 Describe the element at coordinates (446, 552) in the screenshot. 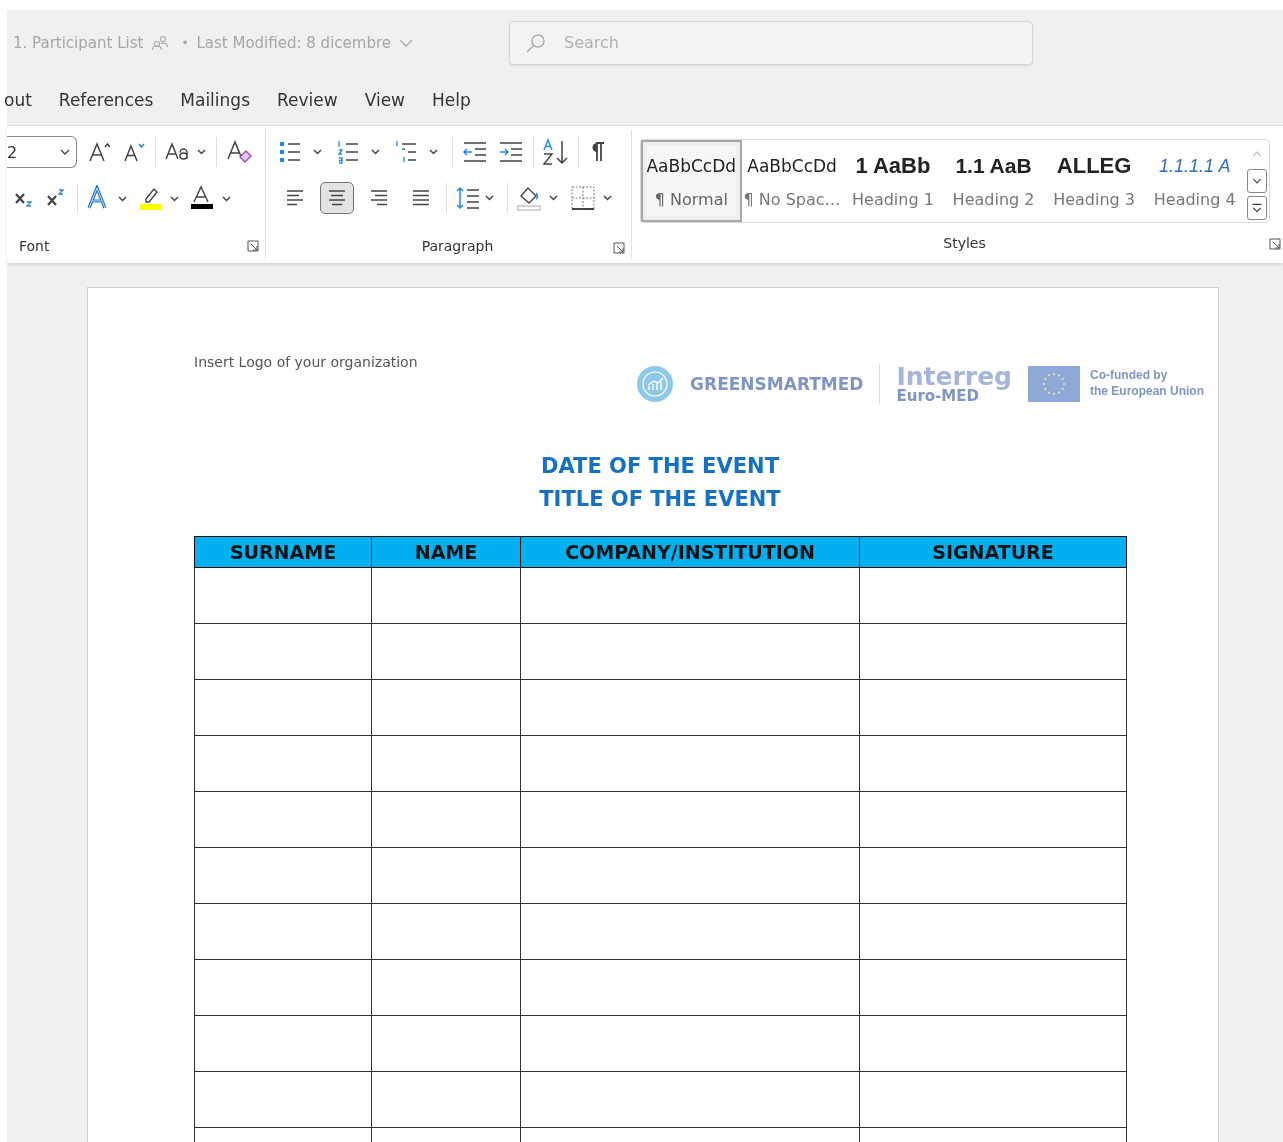

I see `column-header: NAME` at that location.